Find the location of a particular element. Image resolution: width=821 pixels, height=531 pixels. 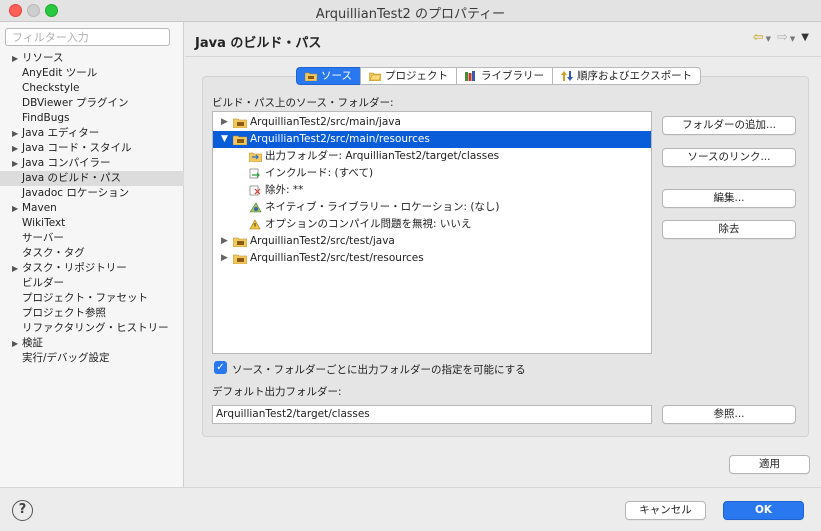

tree-item-label: ArquillianTest2/src/main/resources is located at coordinates (340, 139).